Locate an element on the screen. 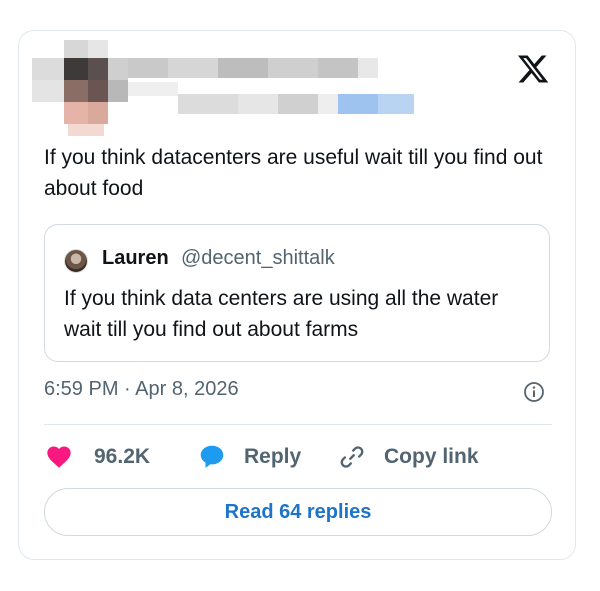 The width and height of the screenshot is (600, 591). copy-link-button: Copy link is located at coordinates (408, 457).